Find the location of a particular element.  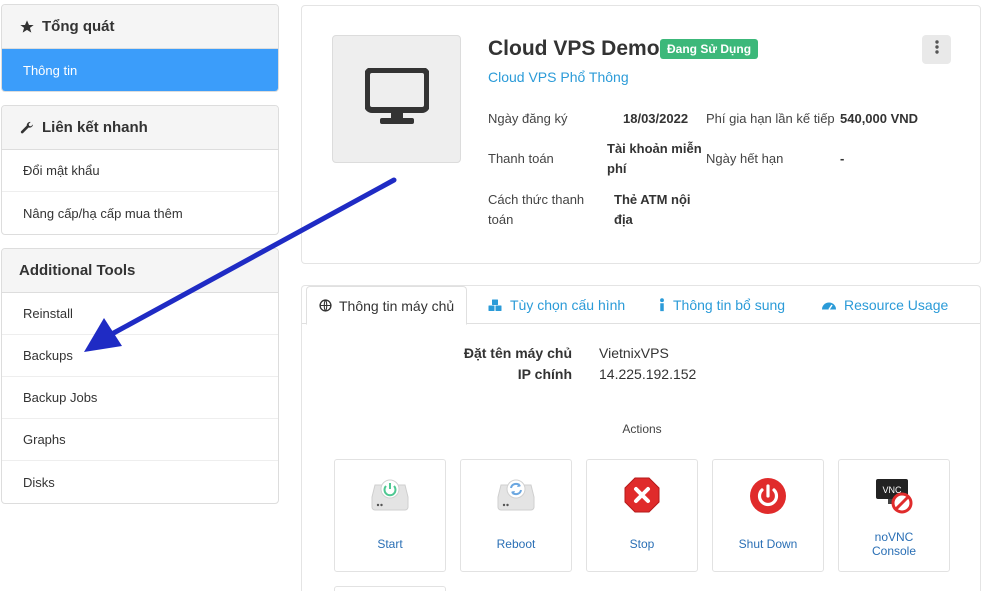

primary-ip-value: 14.225.192.152 is located at coordinates (648, 374).